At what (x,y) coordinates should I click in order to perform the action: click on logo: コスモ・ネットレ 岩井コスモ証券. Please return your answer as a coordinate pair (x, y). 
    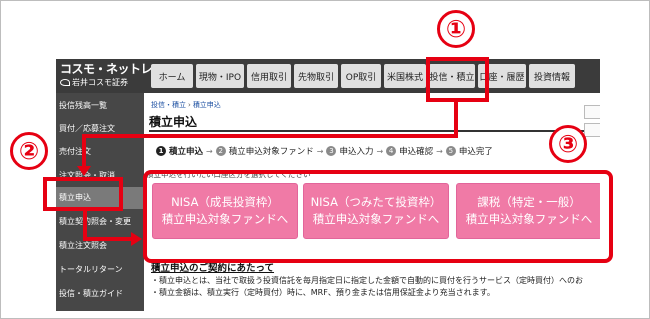
    Looking at the image, I should click on (106, 76).